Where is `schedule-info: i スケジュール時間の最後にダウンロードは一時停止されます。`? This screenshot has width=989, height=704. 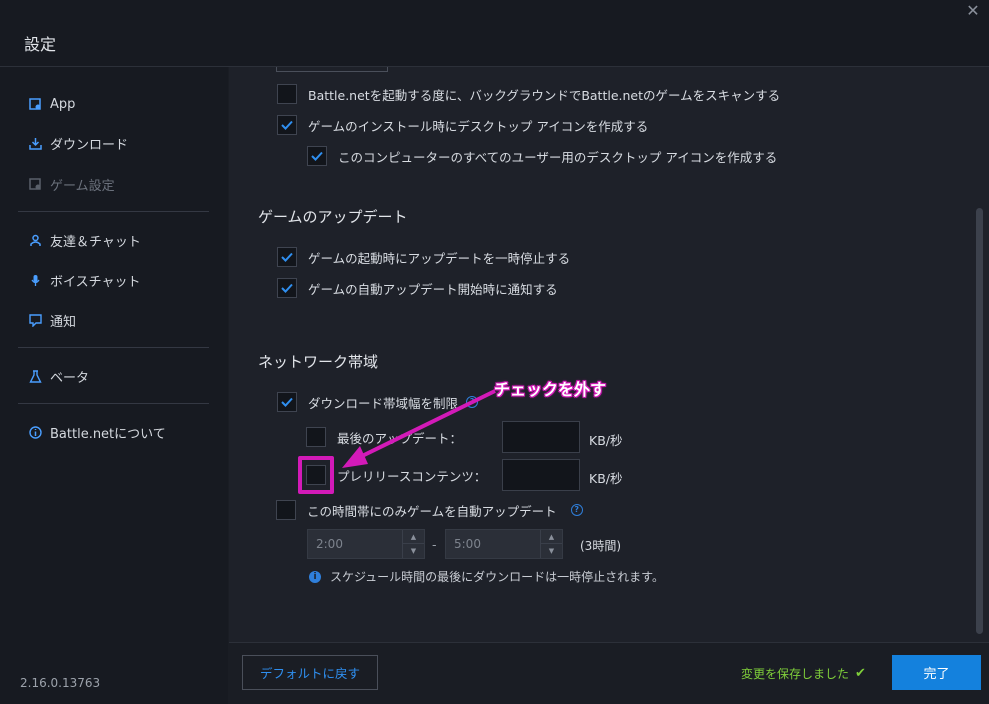
schedule-info: i スケジュール時間の最後にダウンロードは一時停止されます。 is located at coordinates (486, 576).